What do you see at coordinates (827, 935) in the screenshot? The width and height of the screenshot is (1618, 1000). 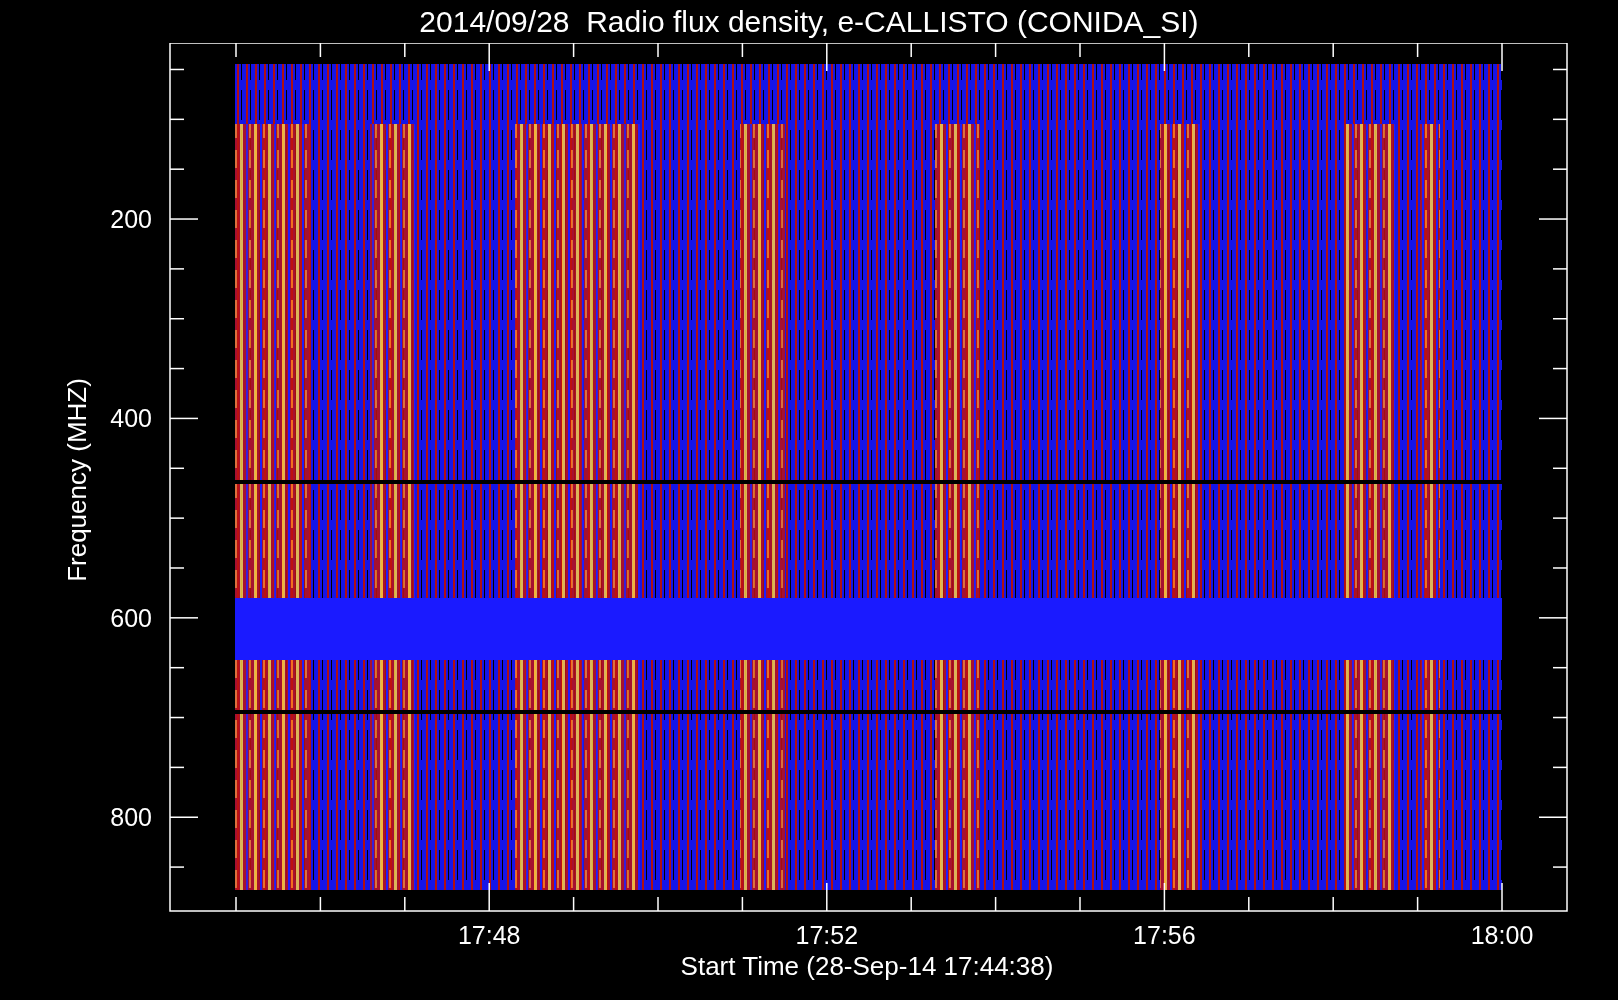 I see `tick-label: 17:52` at bounding box center [827, 935].